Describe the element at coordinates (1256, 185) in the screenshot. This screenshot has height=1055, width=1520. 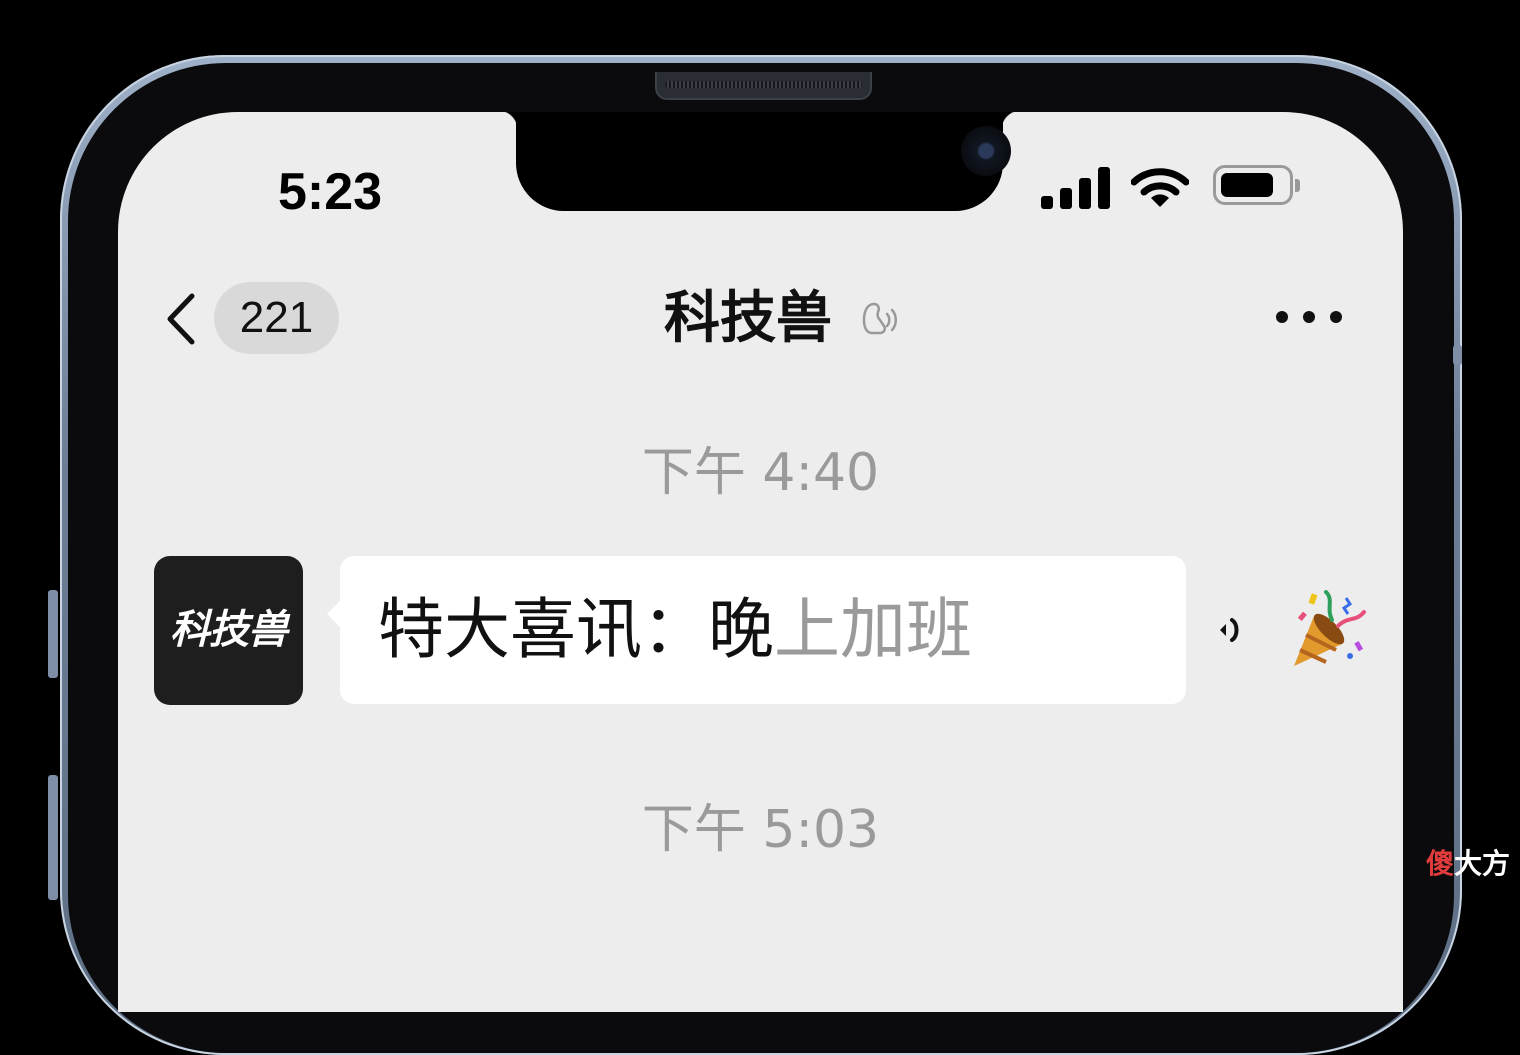
I see `battery-icon` at that location.